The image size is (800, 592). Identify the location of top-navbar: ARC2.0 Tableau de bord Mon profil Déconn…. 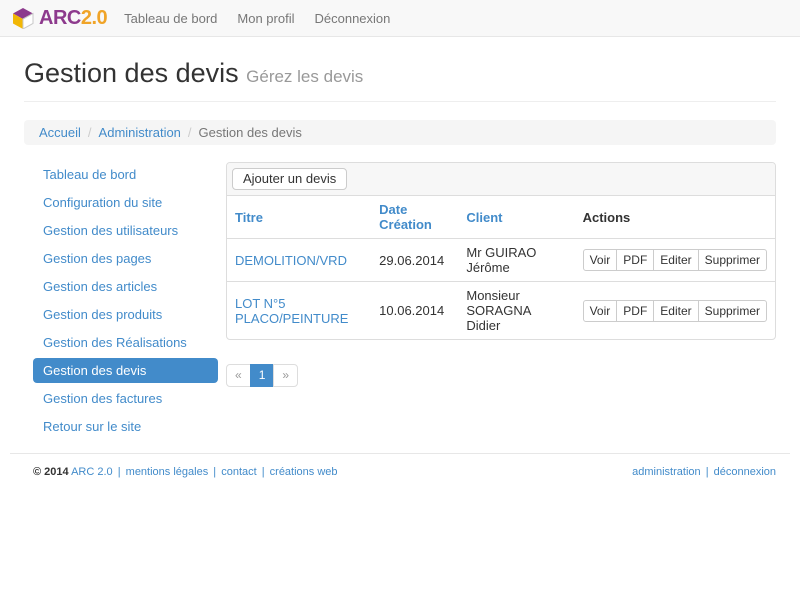
(400, 18).